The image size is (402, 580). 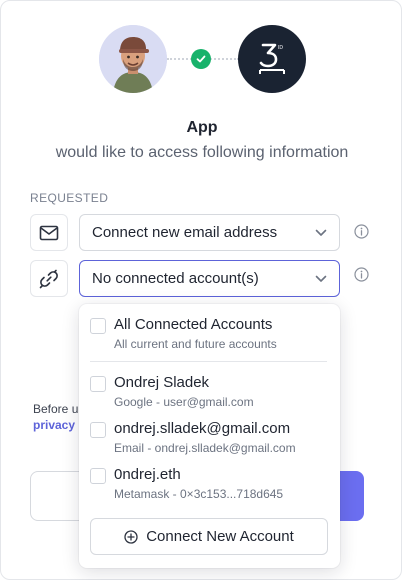 What do you see at coordinates (280, 48) in the screenshot?
I see `svg-text: ID` at bounding box center [280, 48].